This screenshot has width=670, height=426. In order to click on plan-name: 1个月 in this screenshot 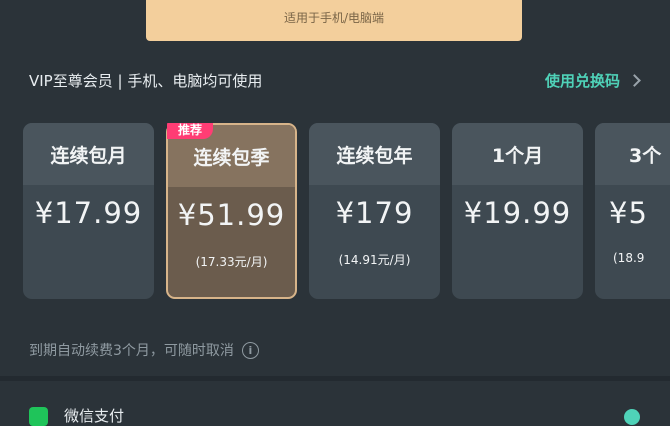, I will do `click(517, 154)`.